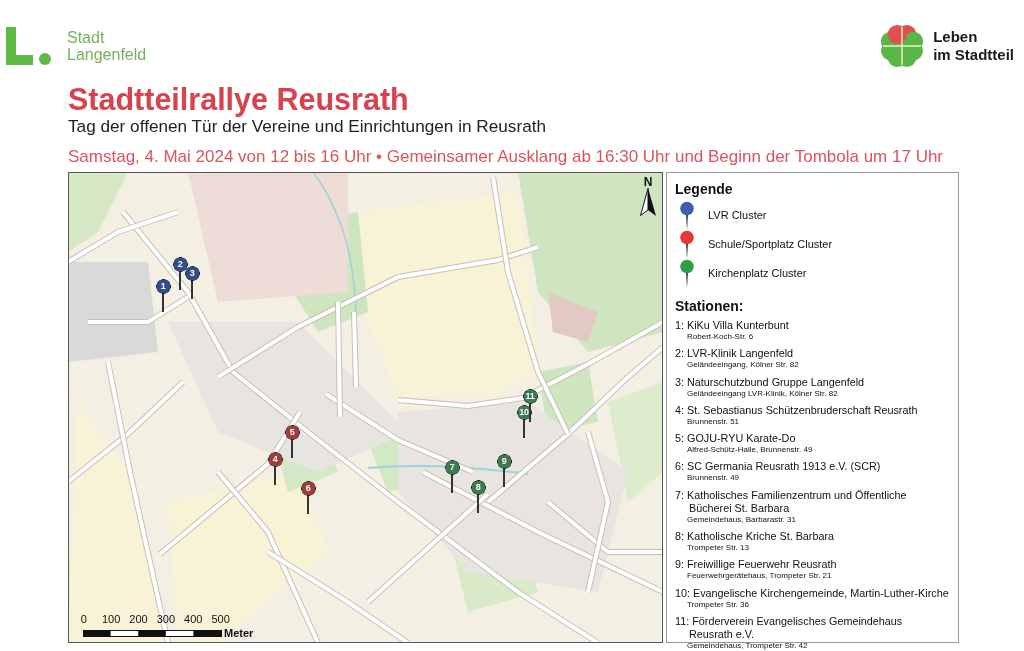 The image size is (1024, 651). I want to click on subtitle: Tag der offenen Tür der Vereine und Einrichtungen in Reusrath, so click(307, 126).